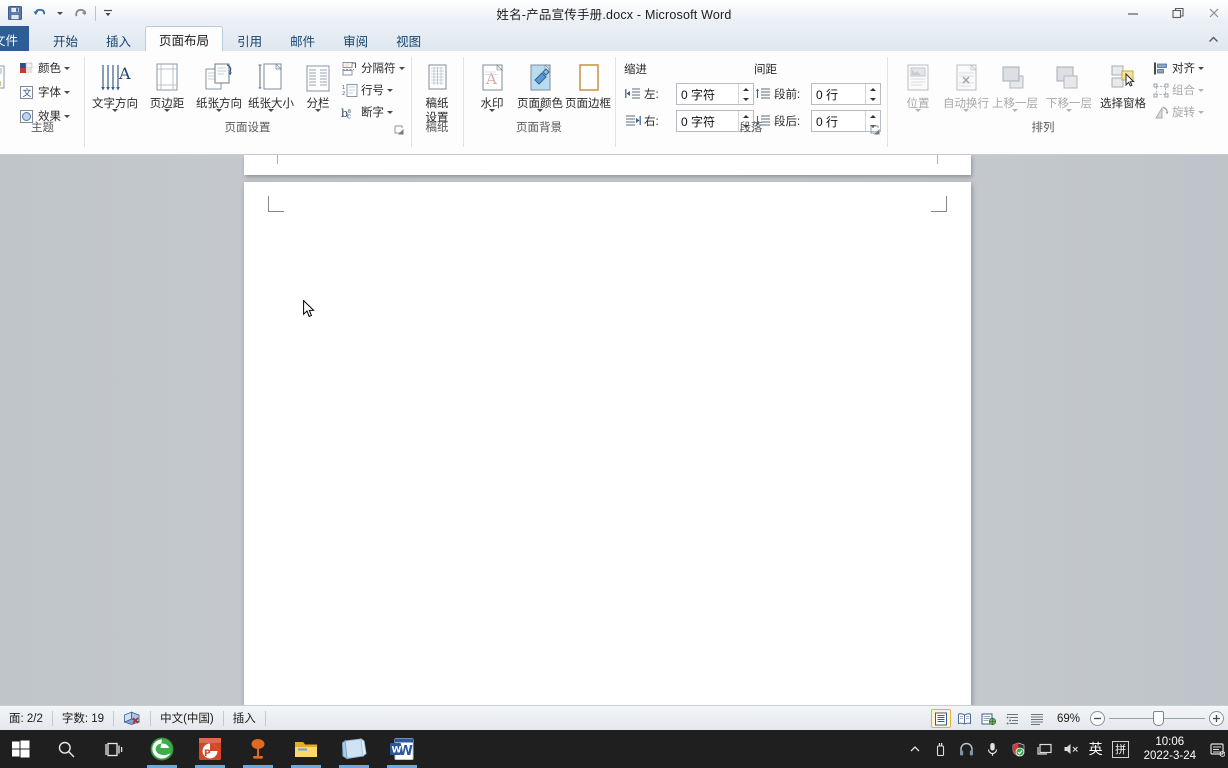 The image size is (1228, 768). Describe the element at coordinates (1160, 112) in the screenshot. I see `rotate-icon` at that location.